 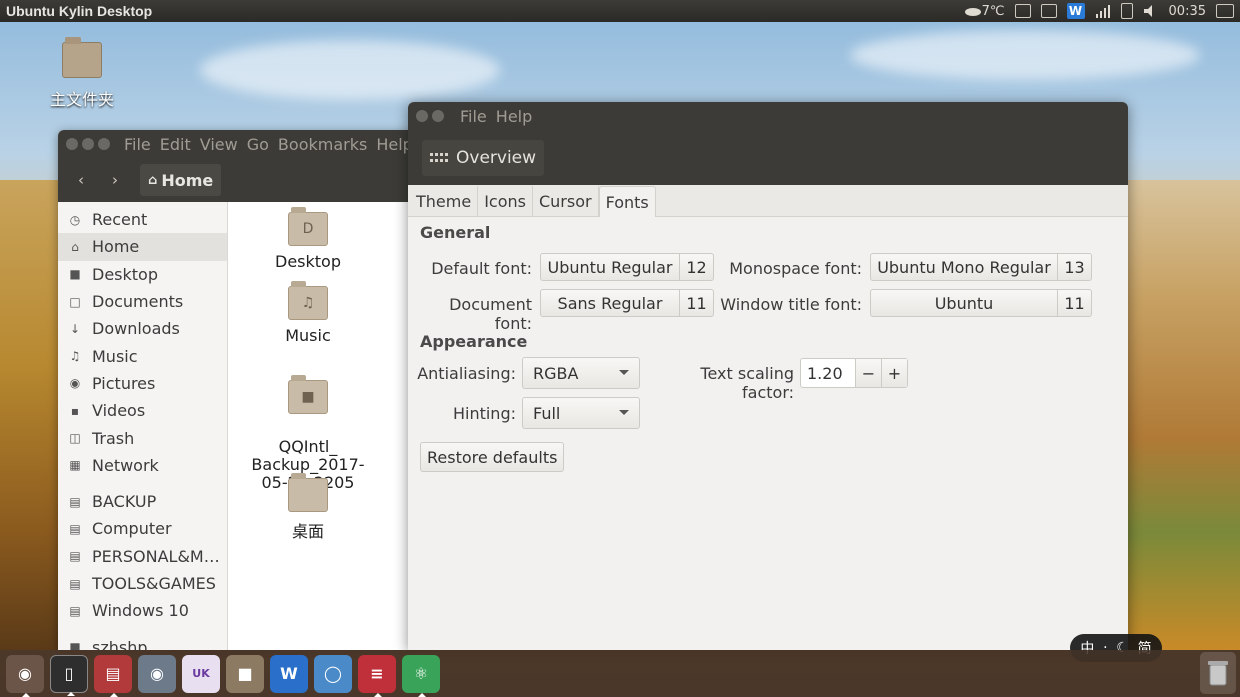 I want to click on desktop-folder-icon: D, so click(x=308, y=226).